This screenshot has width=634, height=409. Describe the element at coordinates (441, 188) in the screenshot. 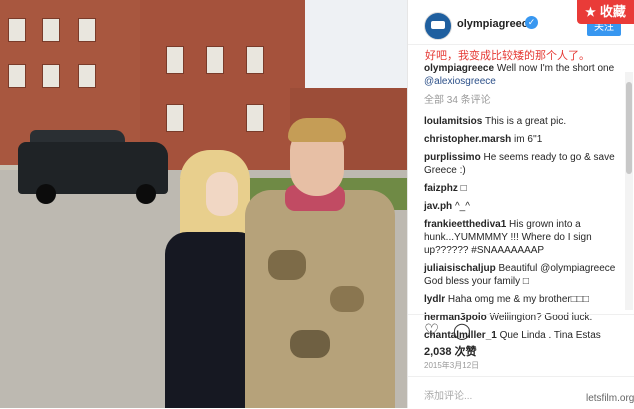

I see `comment-user: faizphz` at that location.